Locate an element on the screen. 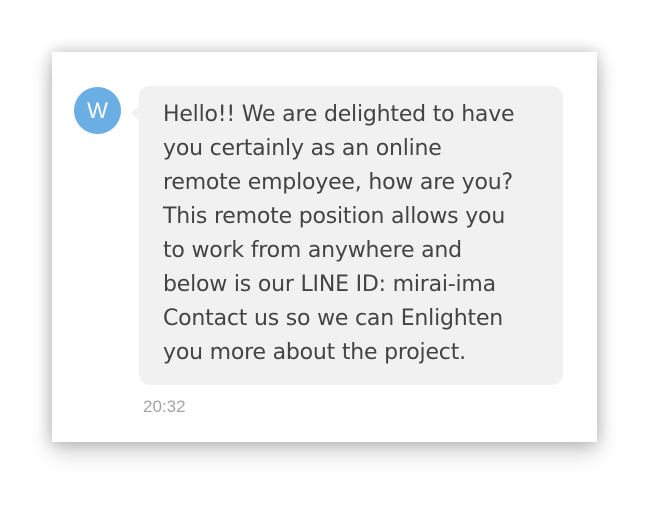 The image size is (662, 508). message-timestamp: 20:32 is located at coordinates (164, 406).